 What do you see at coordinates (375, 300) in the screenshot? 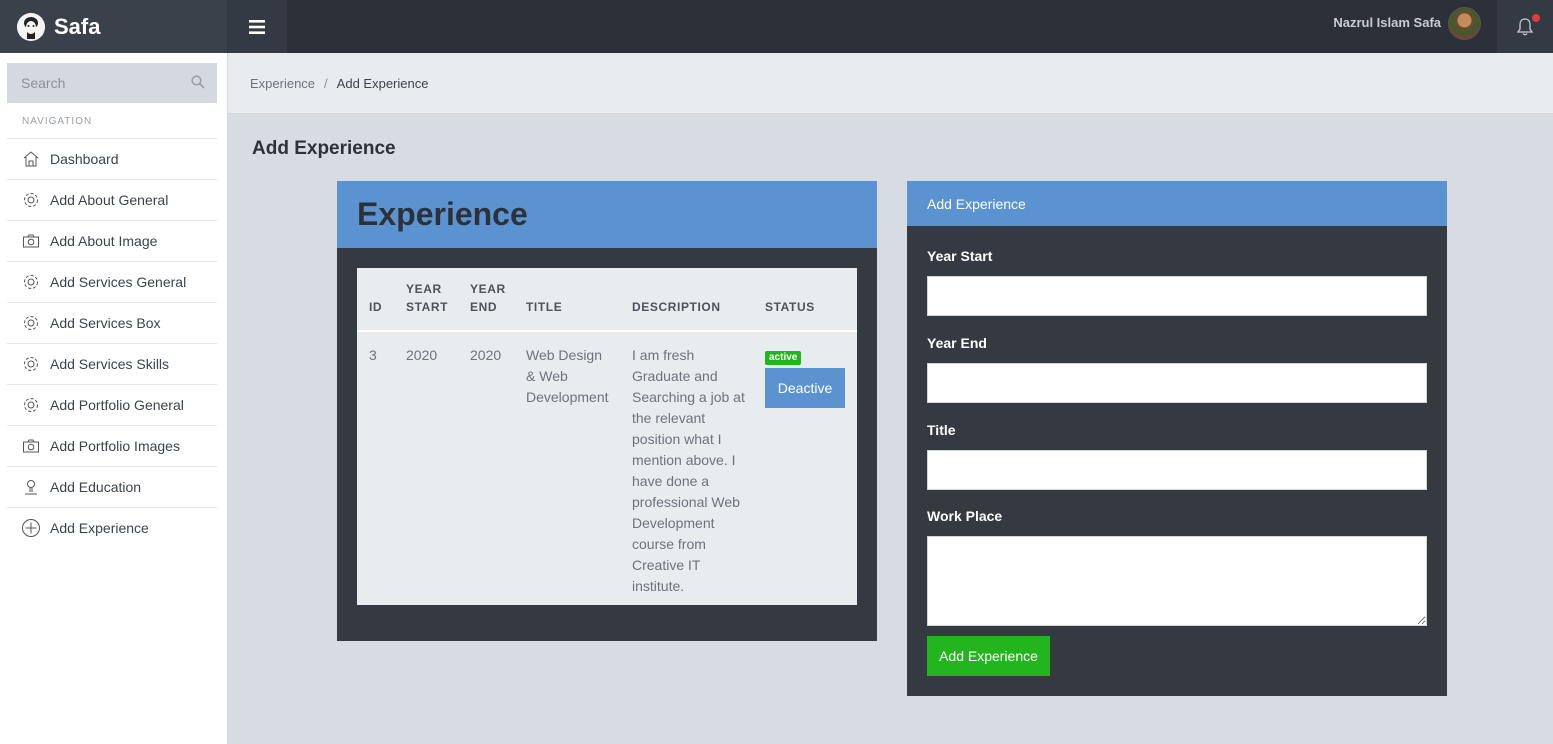
I see `column-header-id: ID` at bounding box center [375, 300].